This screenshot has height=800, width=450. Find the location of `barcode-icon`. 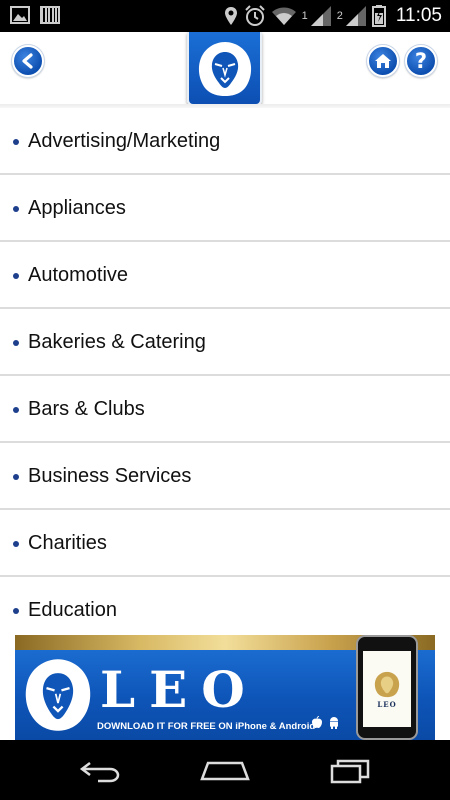

barcode-icon is located at coordinates (50, 15).